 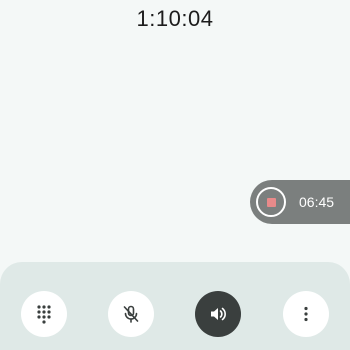 I want to click on dialpad-icon, so click(x=44, y=314).